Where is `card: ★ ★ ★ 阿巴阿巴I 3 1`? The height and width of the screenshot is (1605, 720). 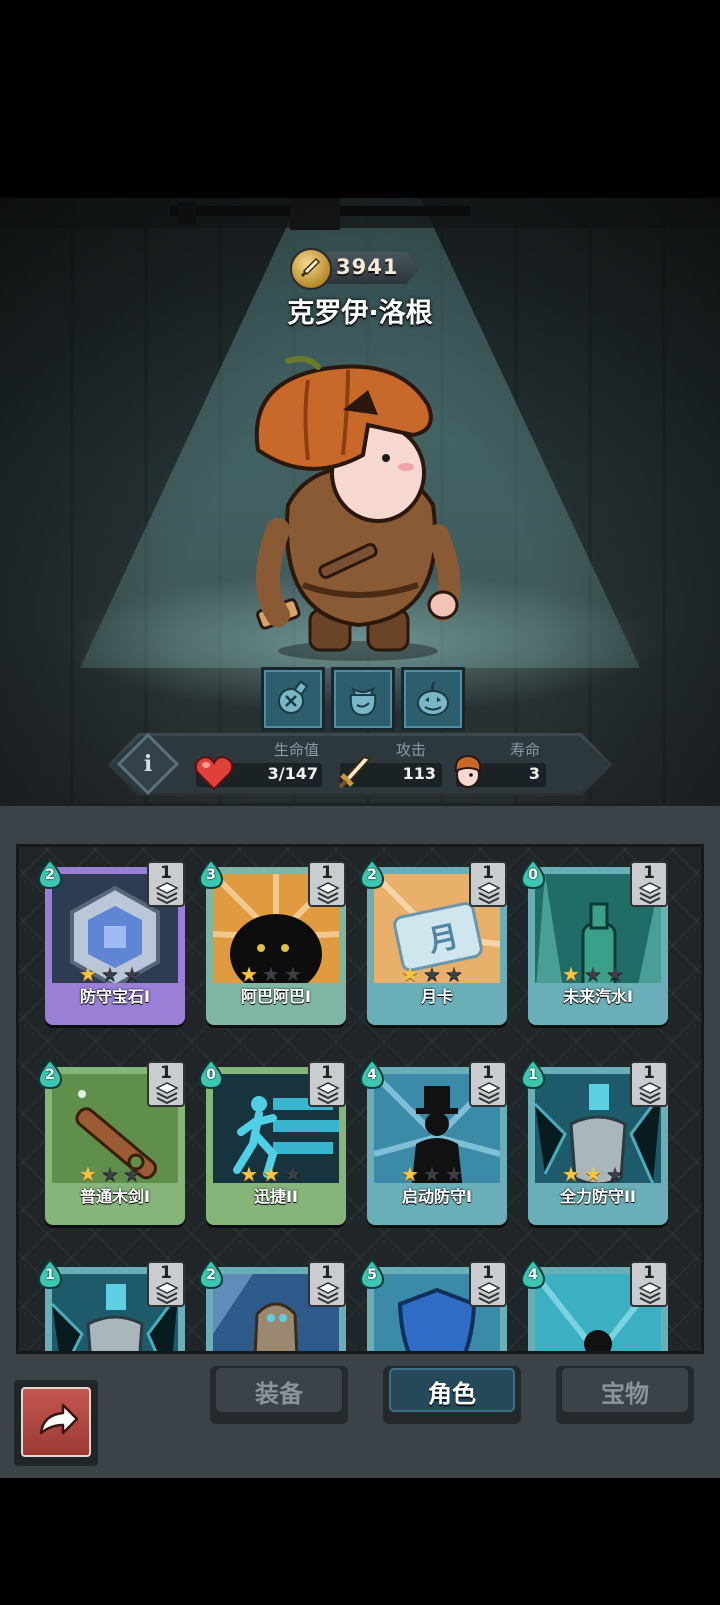
card: ★ ★ ★ 阿巴阿巴I 3 1 is located at coordinates (272, 941).